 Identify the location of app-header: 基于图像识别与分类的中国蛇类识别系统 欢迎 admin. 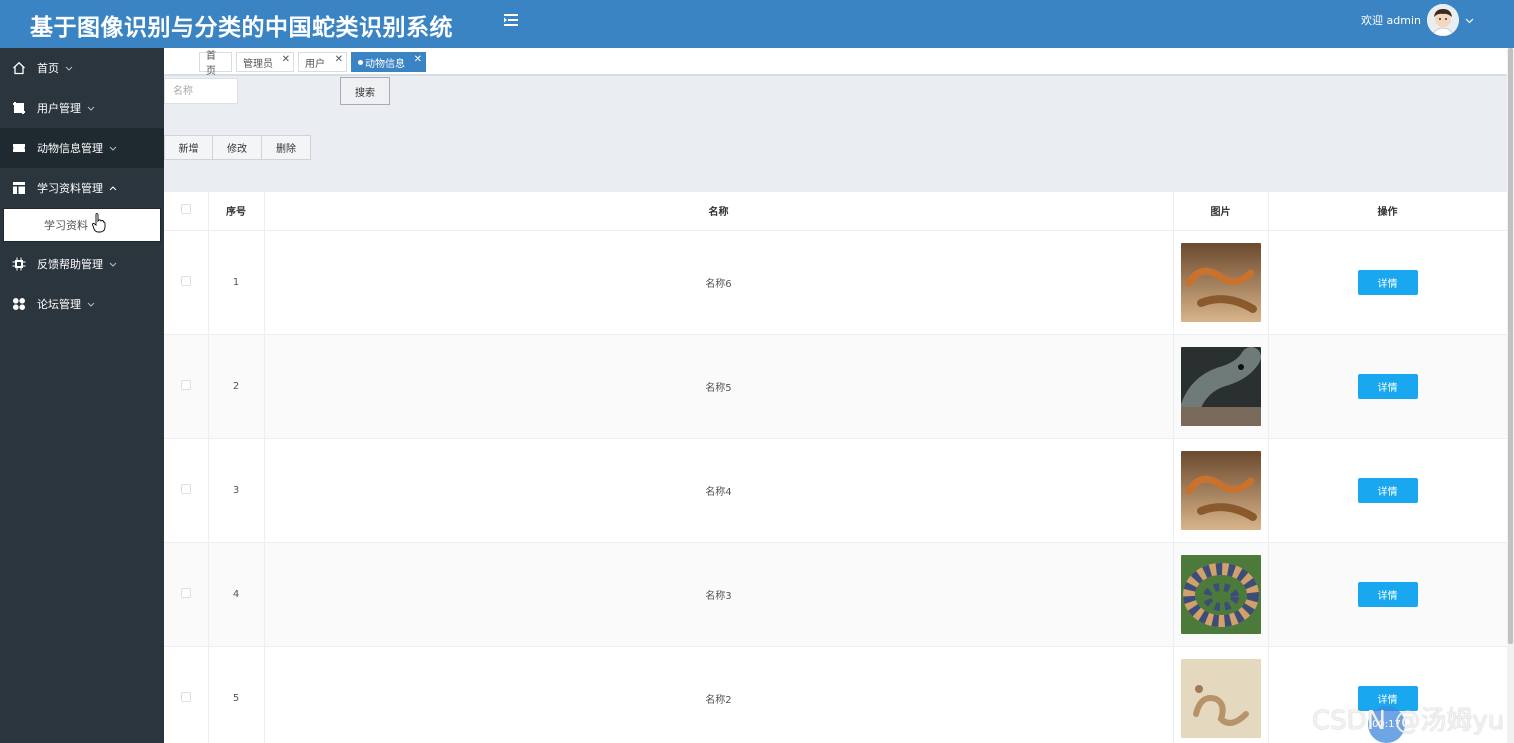
(757, 24).